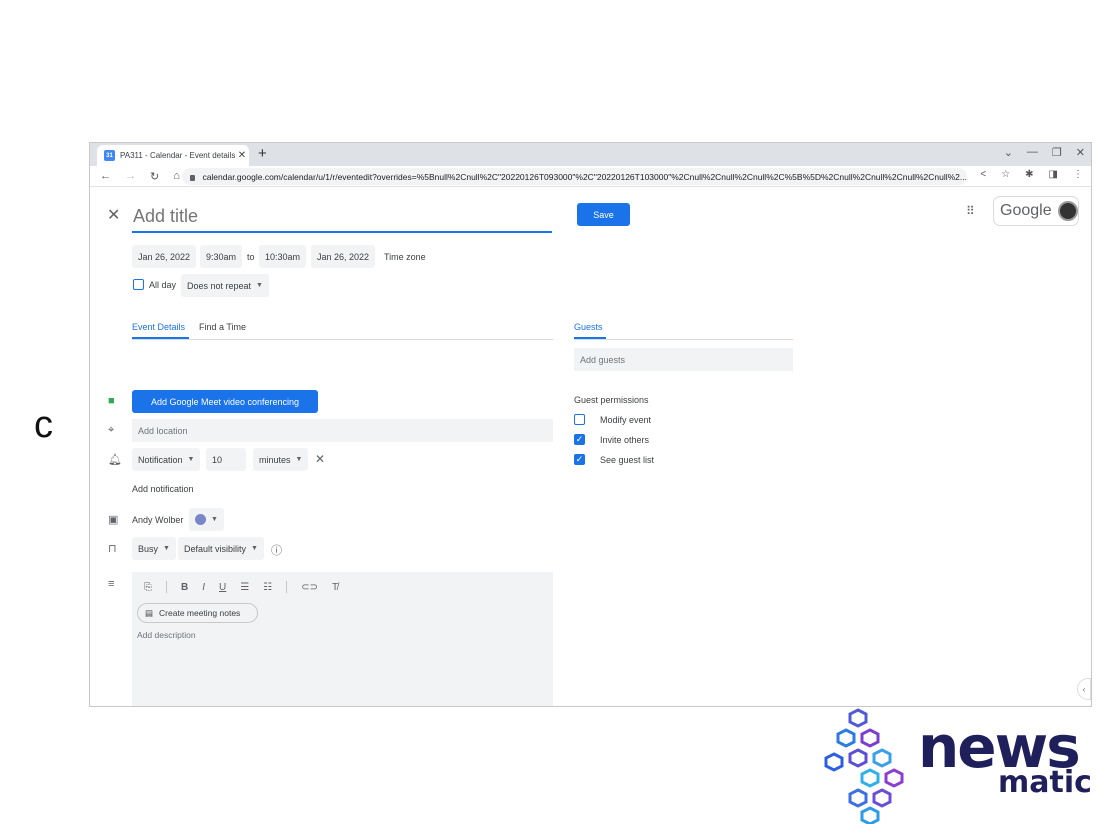  I want to click on google-account-chip: Google, so click(1036, 211).